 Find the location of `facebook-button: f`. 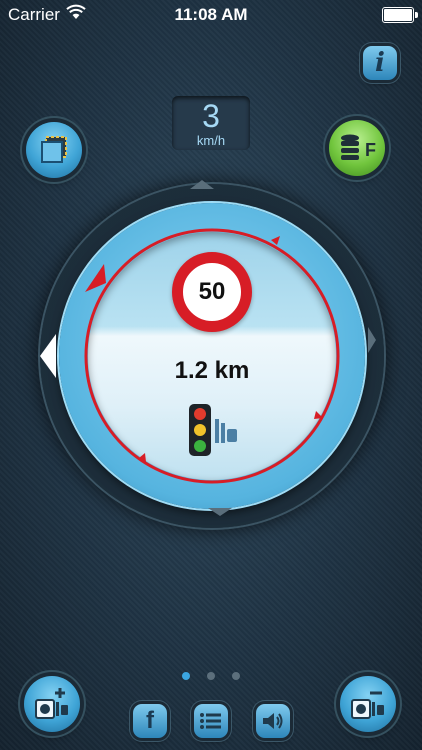

facebook-button: f is located at coordinates (150, 721).